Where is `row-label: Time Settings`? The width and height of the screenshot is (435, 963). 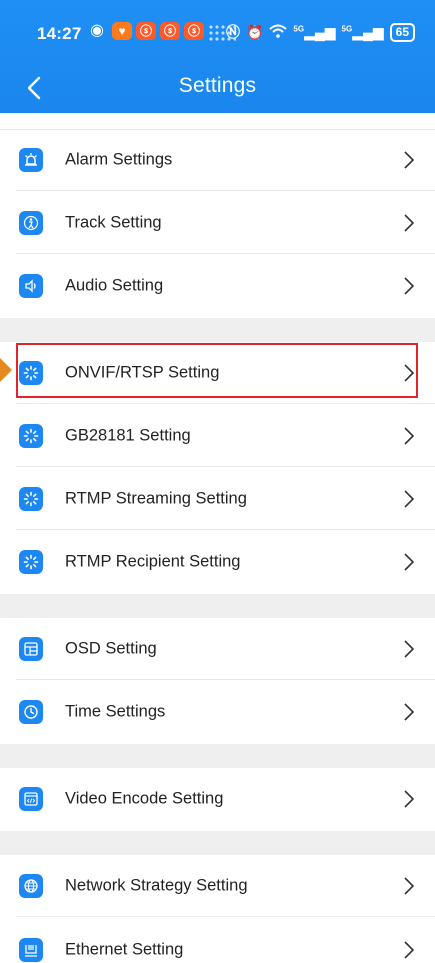 row-label: Time Settings is located at coordinates (115, 711).